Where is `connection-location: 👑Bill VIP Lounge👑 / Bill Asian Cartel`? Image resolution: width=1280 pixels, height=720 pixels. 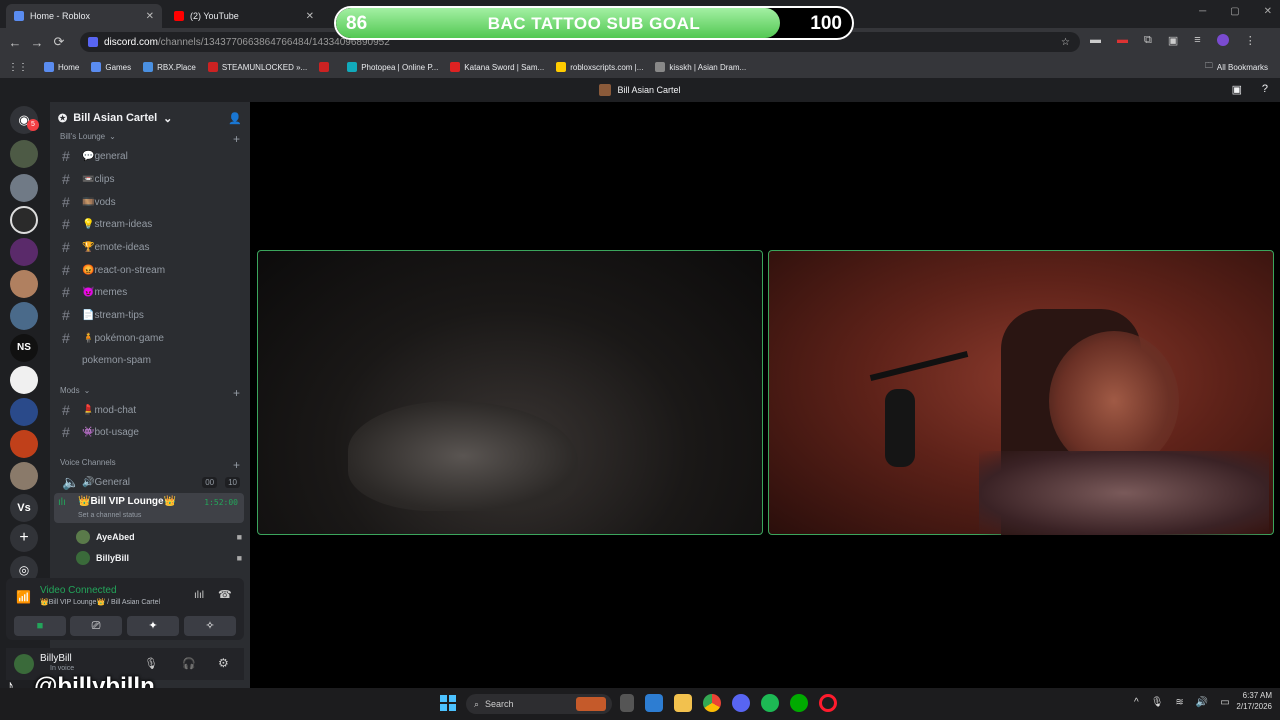
connection-location: 👑Bill VIP Lounge👑 / Bill Asian Cartel is located at coordinates (100, 602).